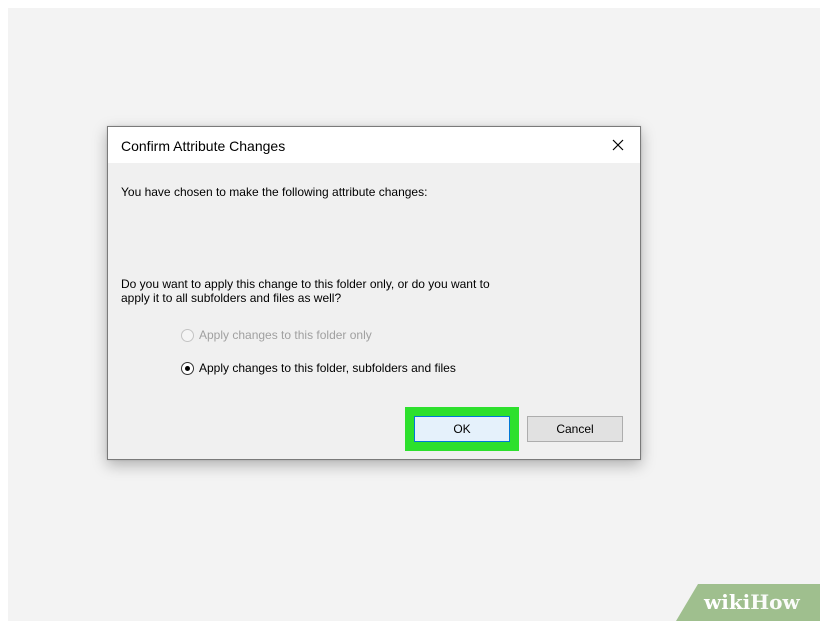 The image size is (820, 621). Describe the element at coordinates (462, 429) in the screenshot. I see `ok-button: OK` at that location.